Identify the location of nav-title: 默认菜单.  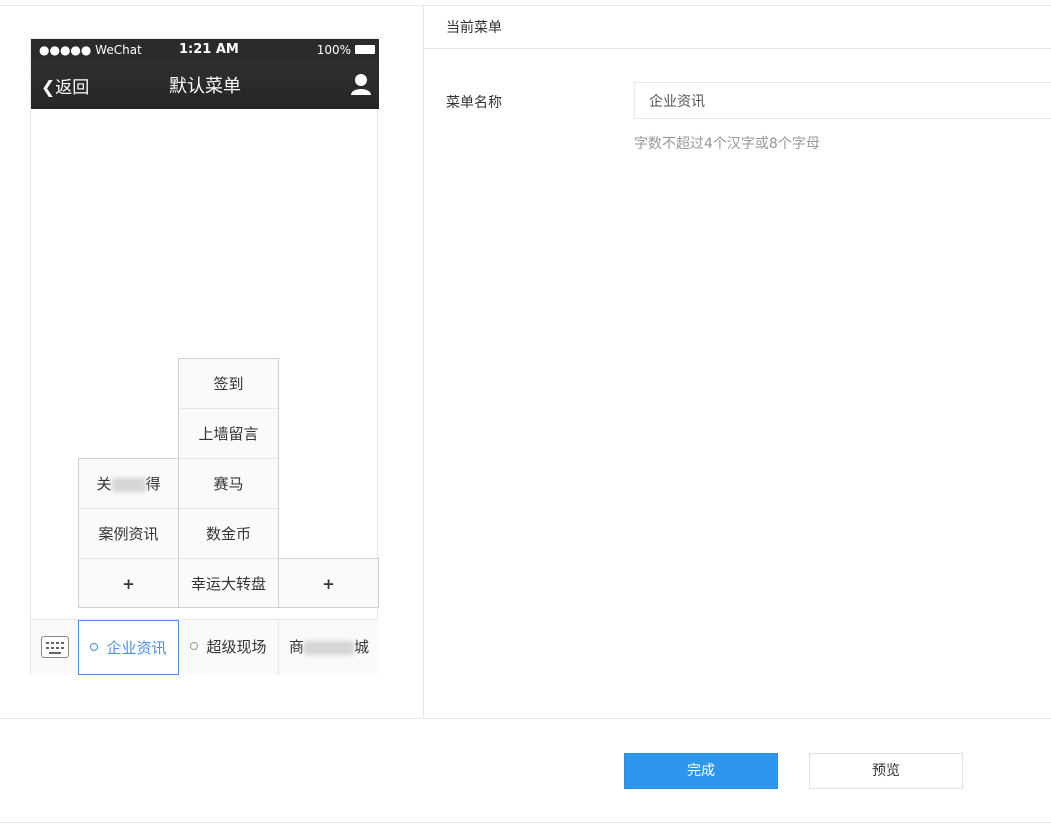
(205, 86).